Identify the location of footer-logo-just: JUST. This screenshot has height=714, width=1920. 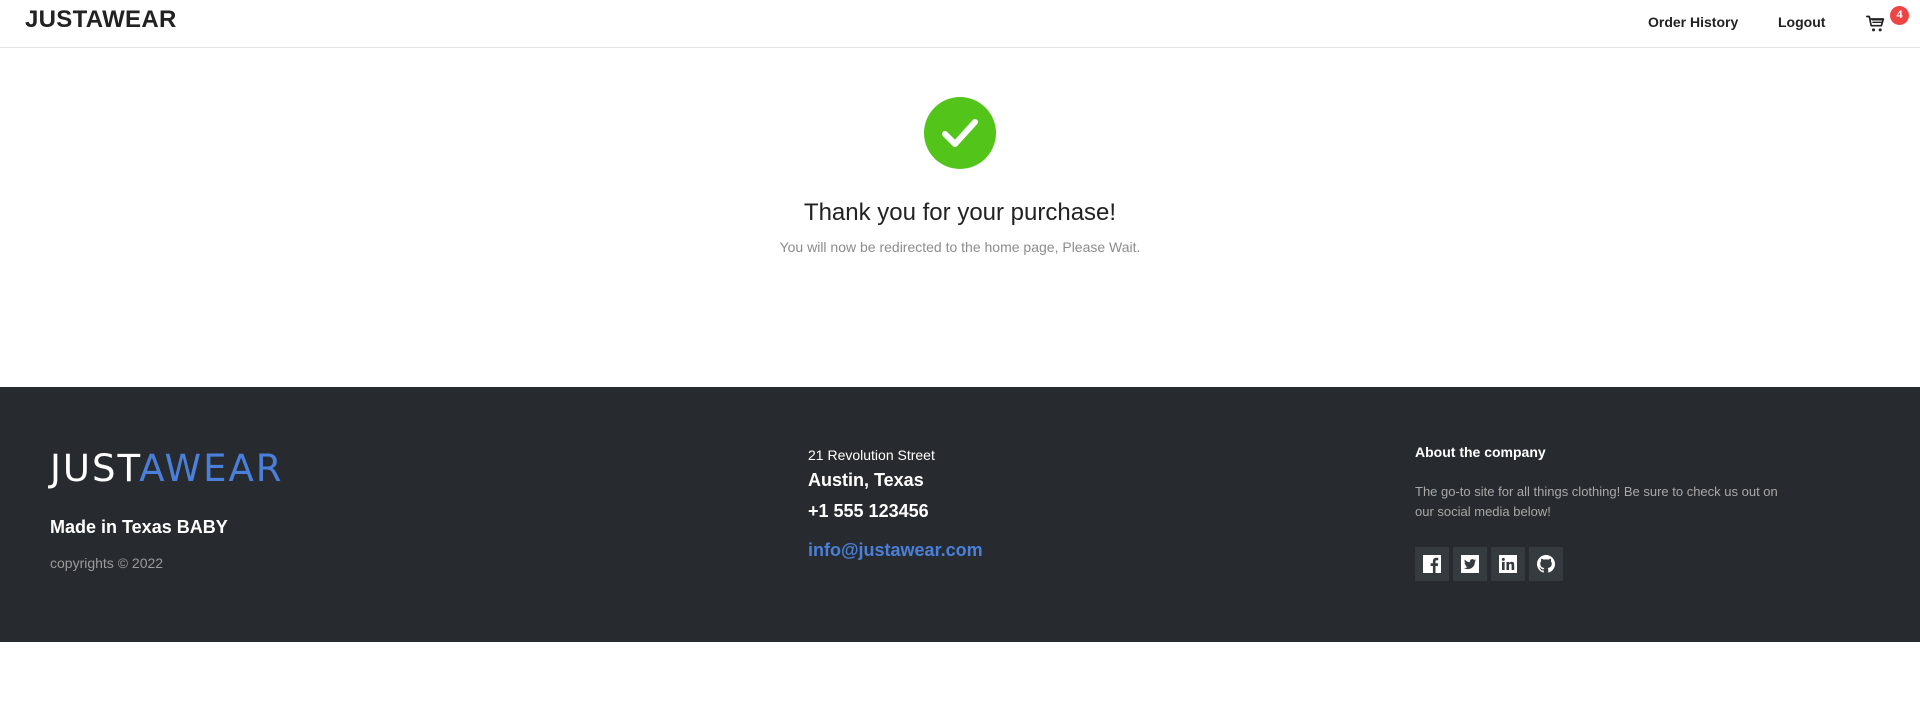
(95, 468).